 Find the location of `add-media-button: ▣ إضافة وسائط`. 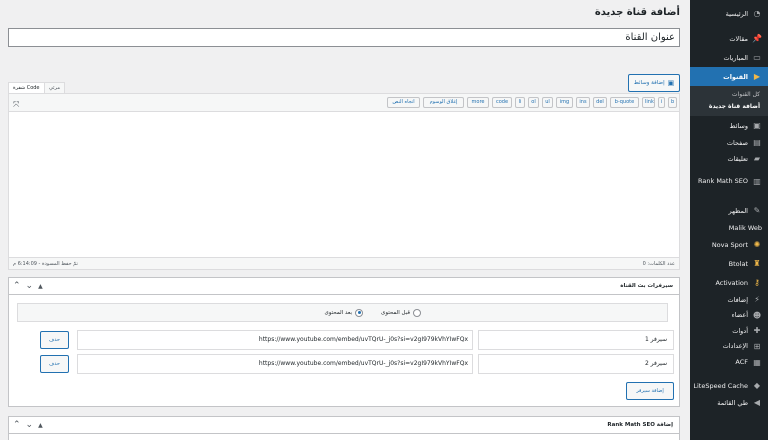

add-media-button: ▣ إضافة وسائط is located at coordinates (654, 83).